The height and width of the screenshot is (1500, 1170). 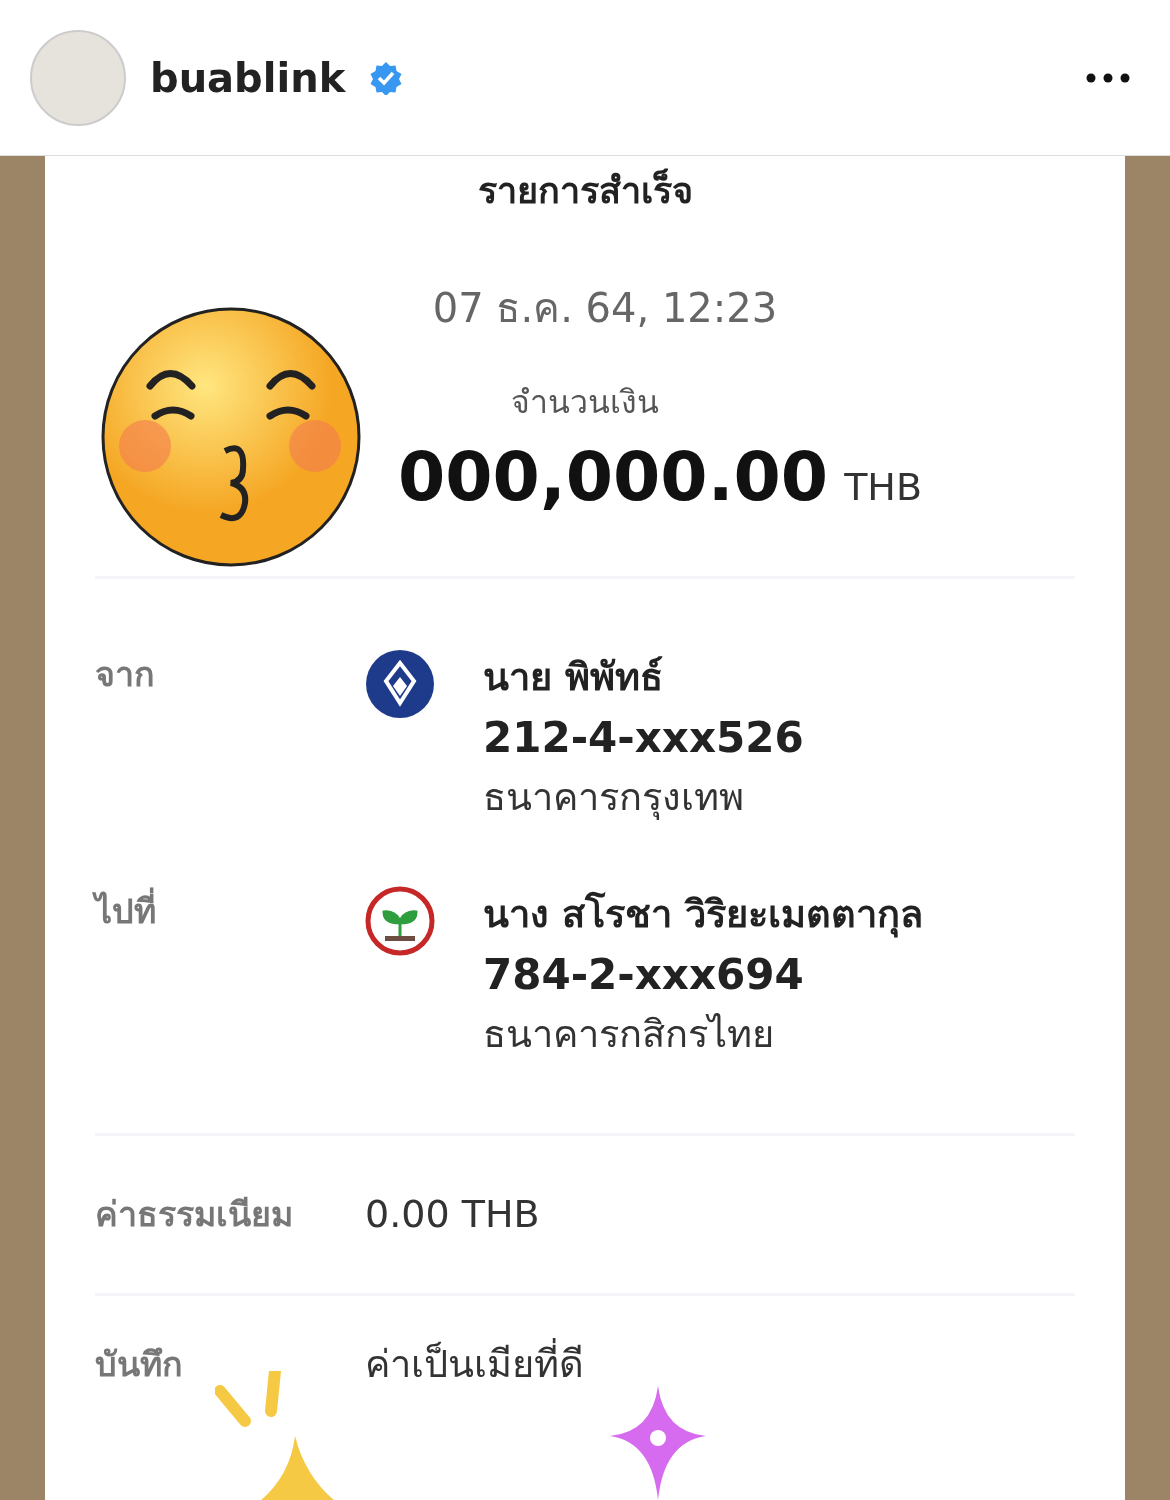 I want to click on bank-name: ธนาคารกรุงเทพ, so click(x=614, y=798).